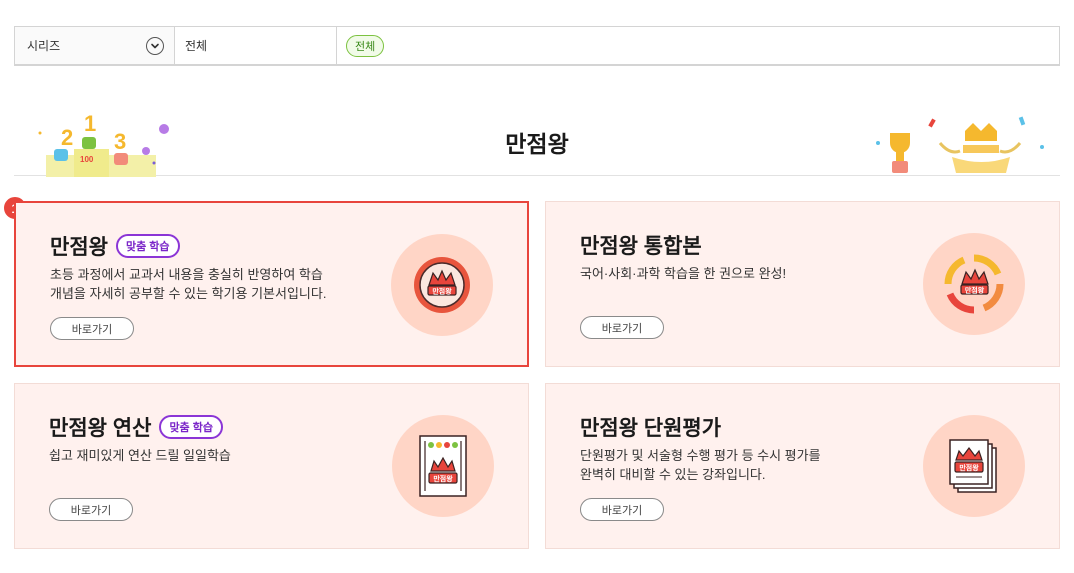 This screenshot has width=1074, height=573. I want to click on card-title: 만점왕 연산, so click(100, 428).